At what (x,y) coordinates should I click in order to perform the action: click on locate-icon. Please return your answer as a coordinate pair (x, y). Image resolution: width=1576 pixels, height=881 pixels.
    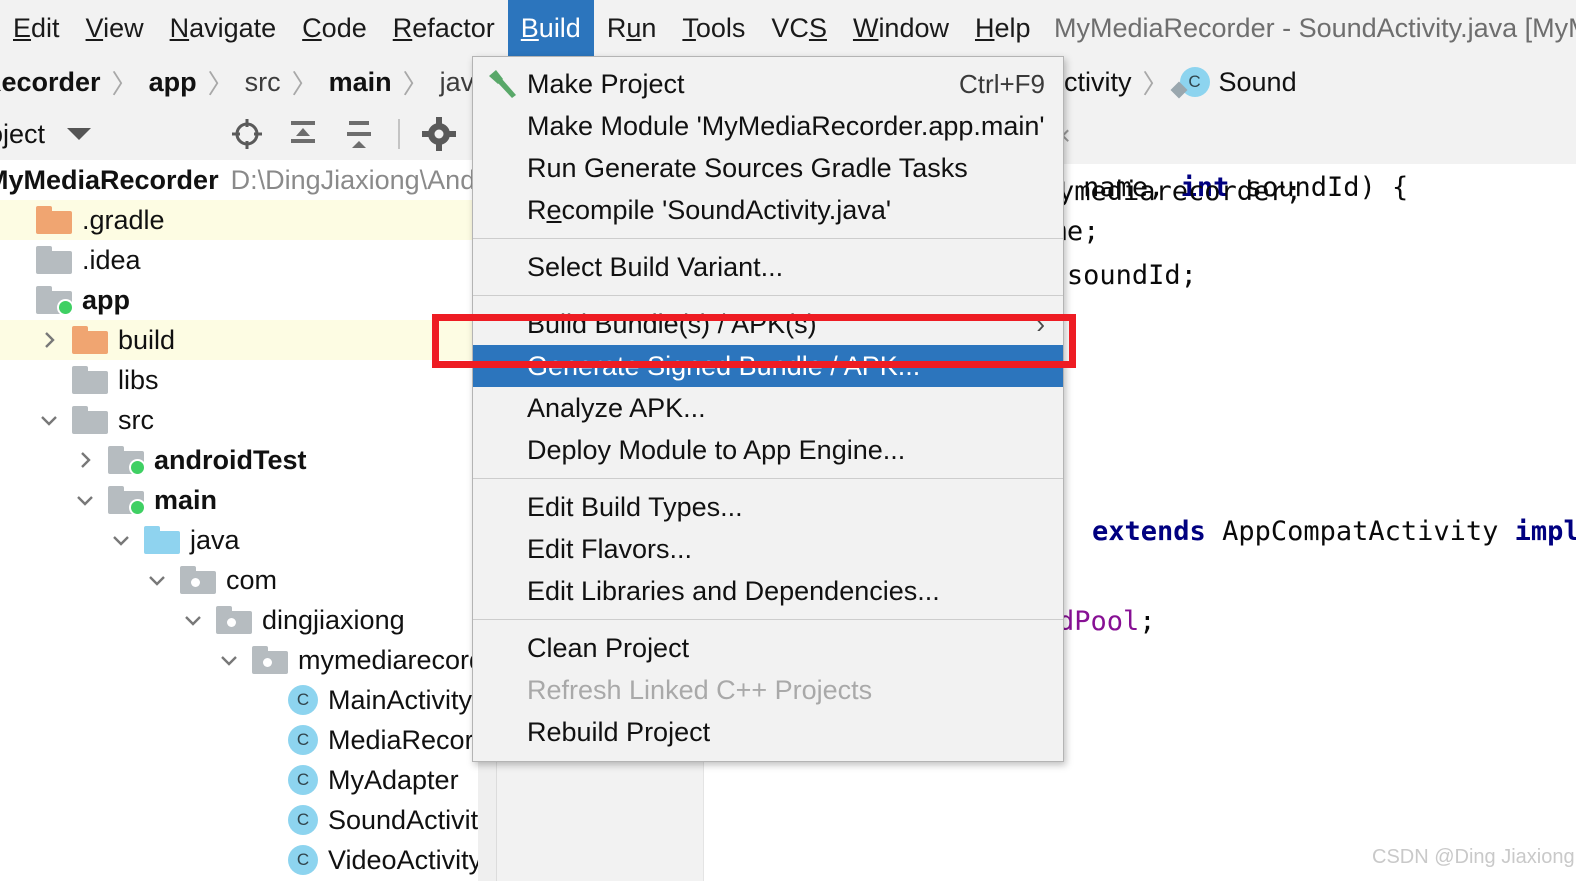
    Looking at the image, I should click on (247, 134).